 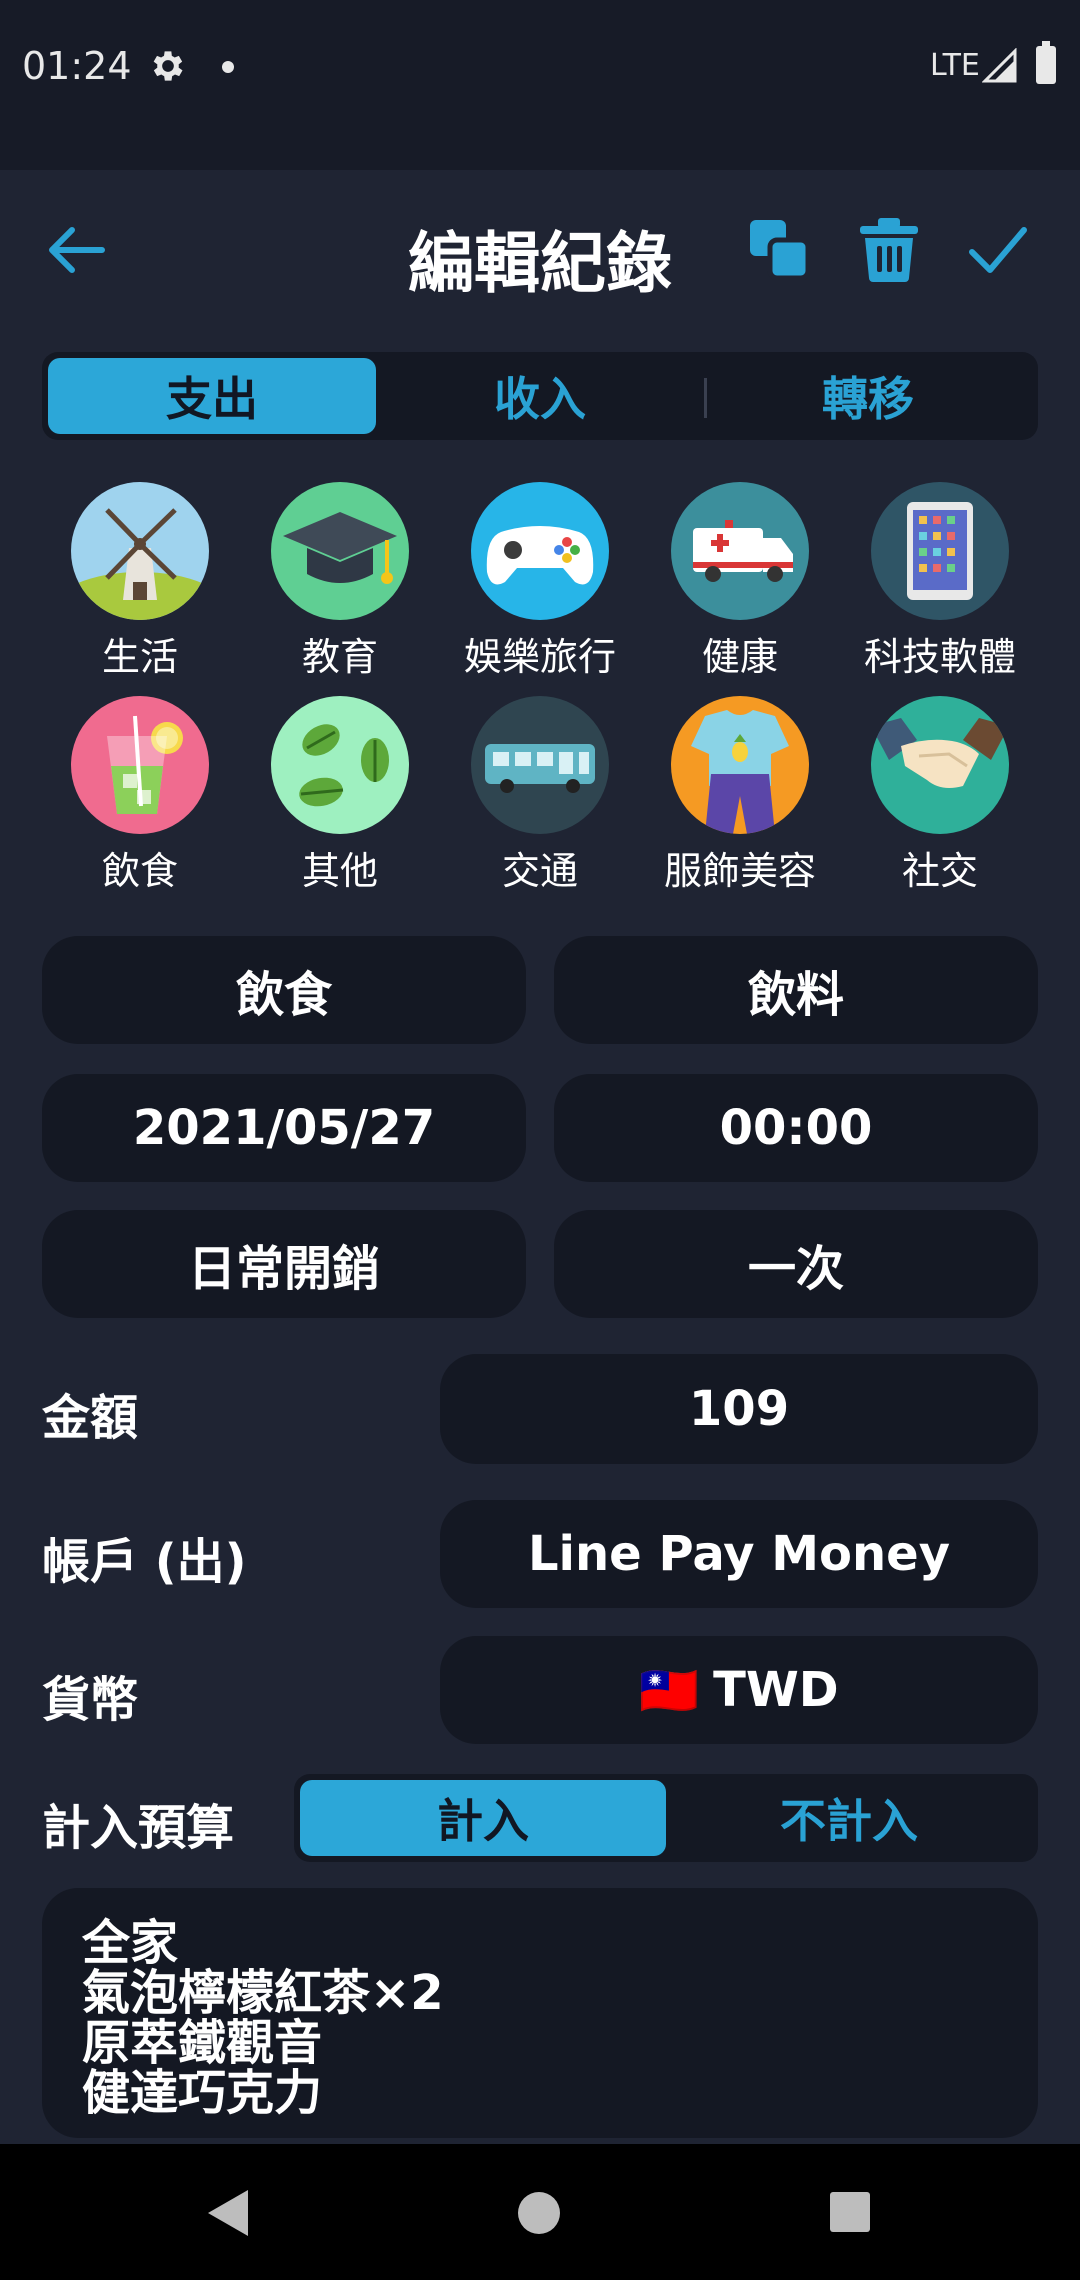 I want to click on system-nav-bar, so click(x=540, y=2212).